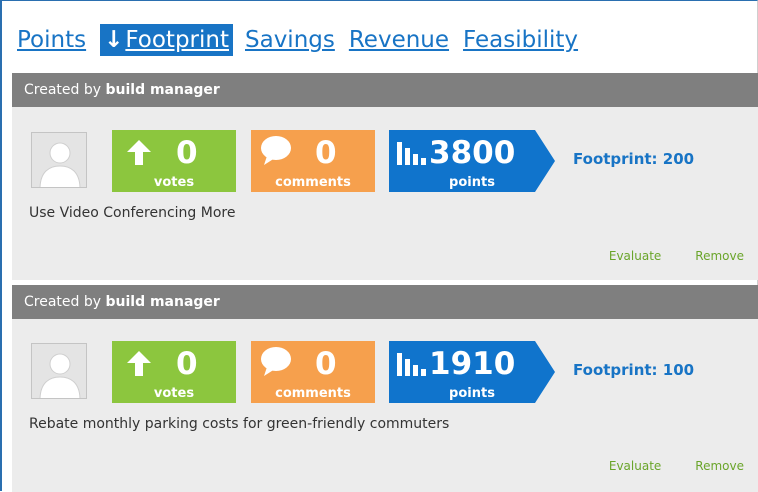  I want to click on points-value: 3800, so click(472, 153).